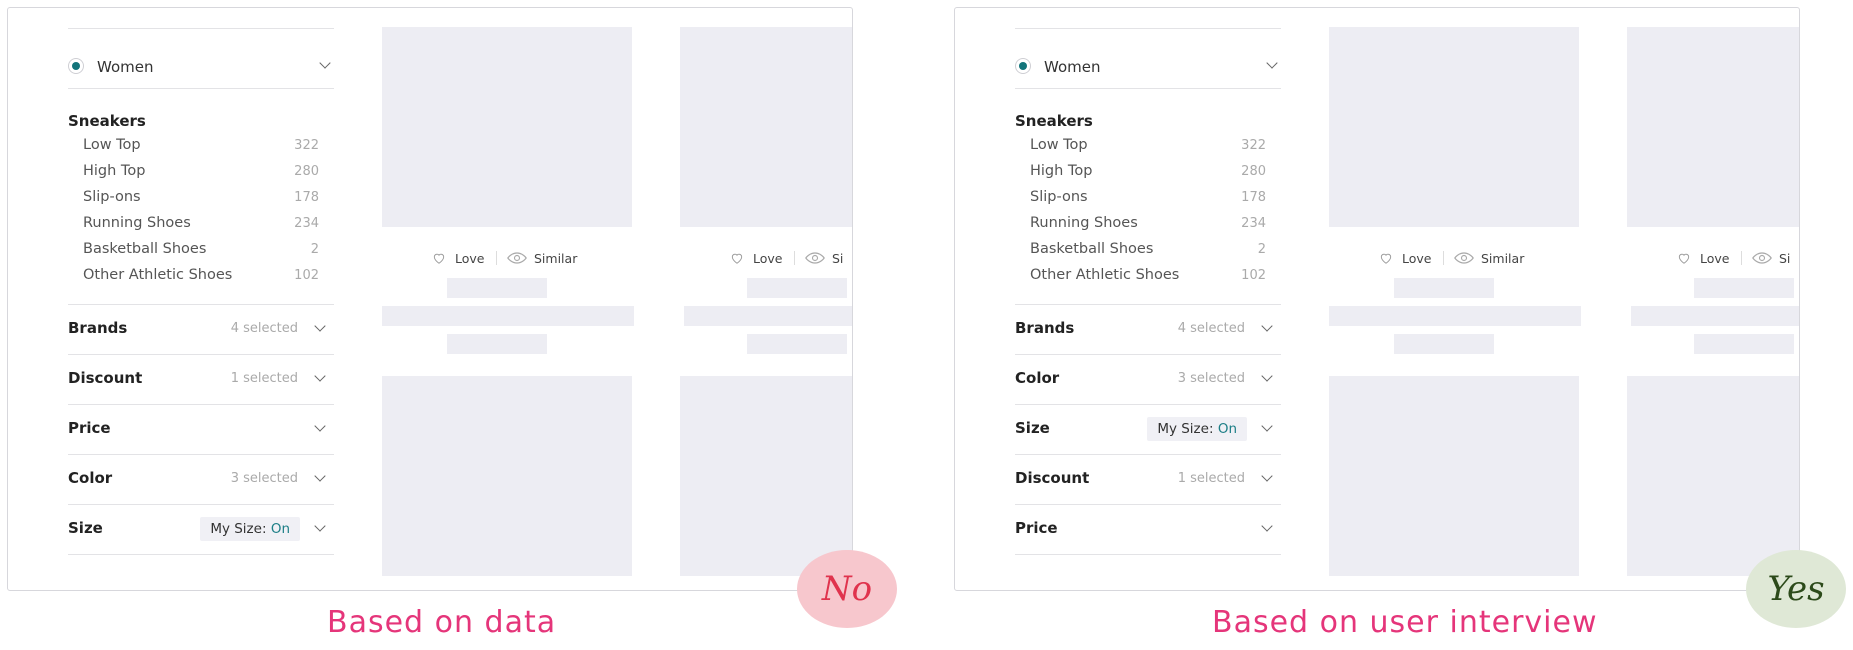 This screenshot has width=1853, height=650. I want to click on subcategory-count: 280, so click(1253, 171).